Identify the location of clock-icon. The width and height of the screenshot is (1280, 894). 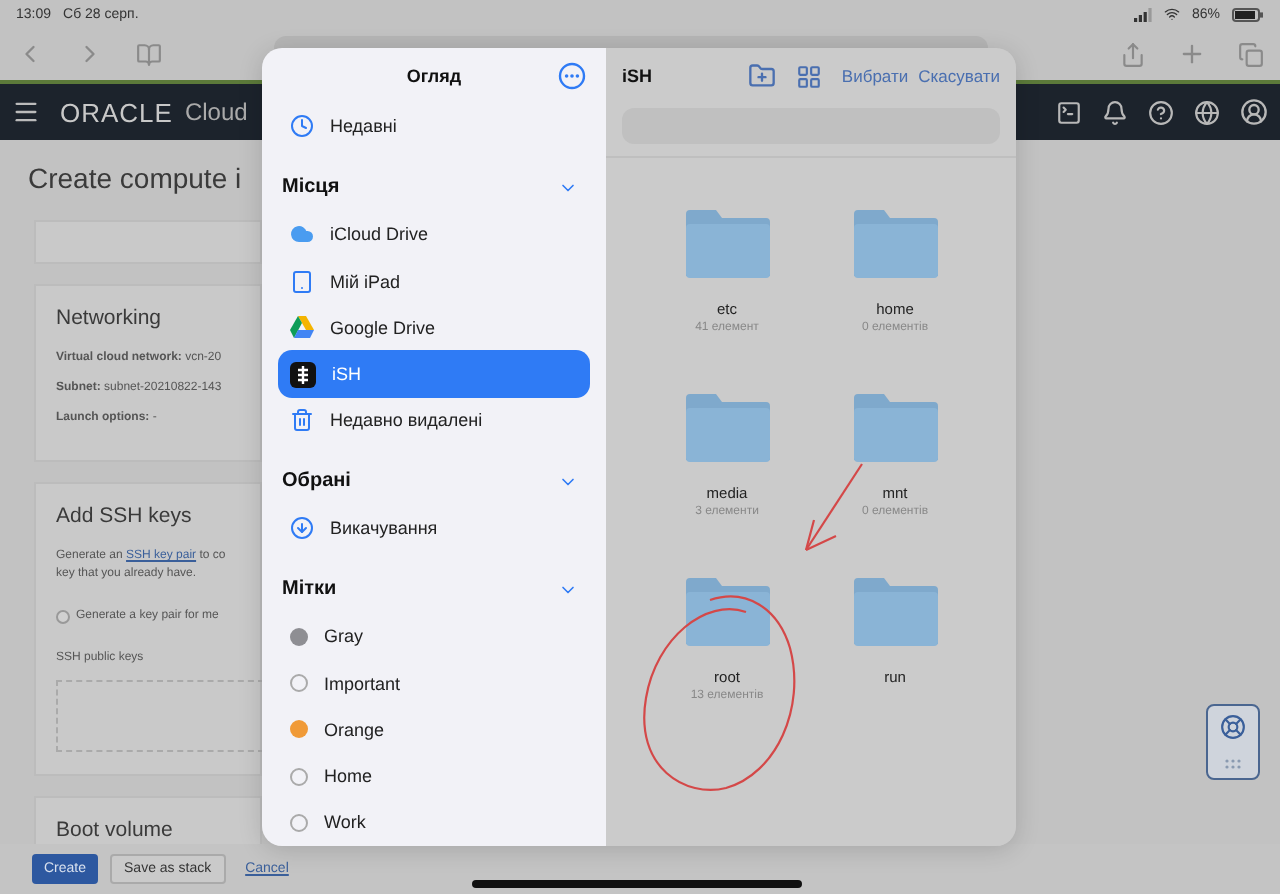
(302, 126).